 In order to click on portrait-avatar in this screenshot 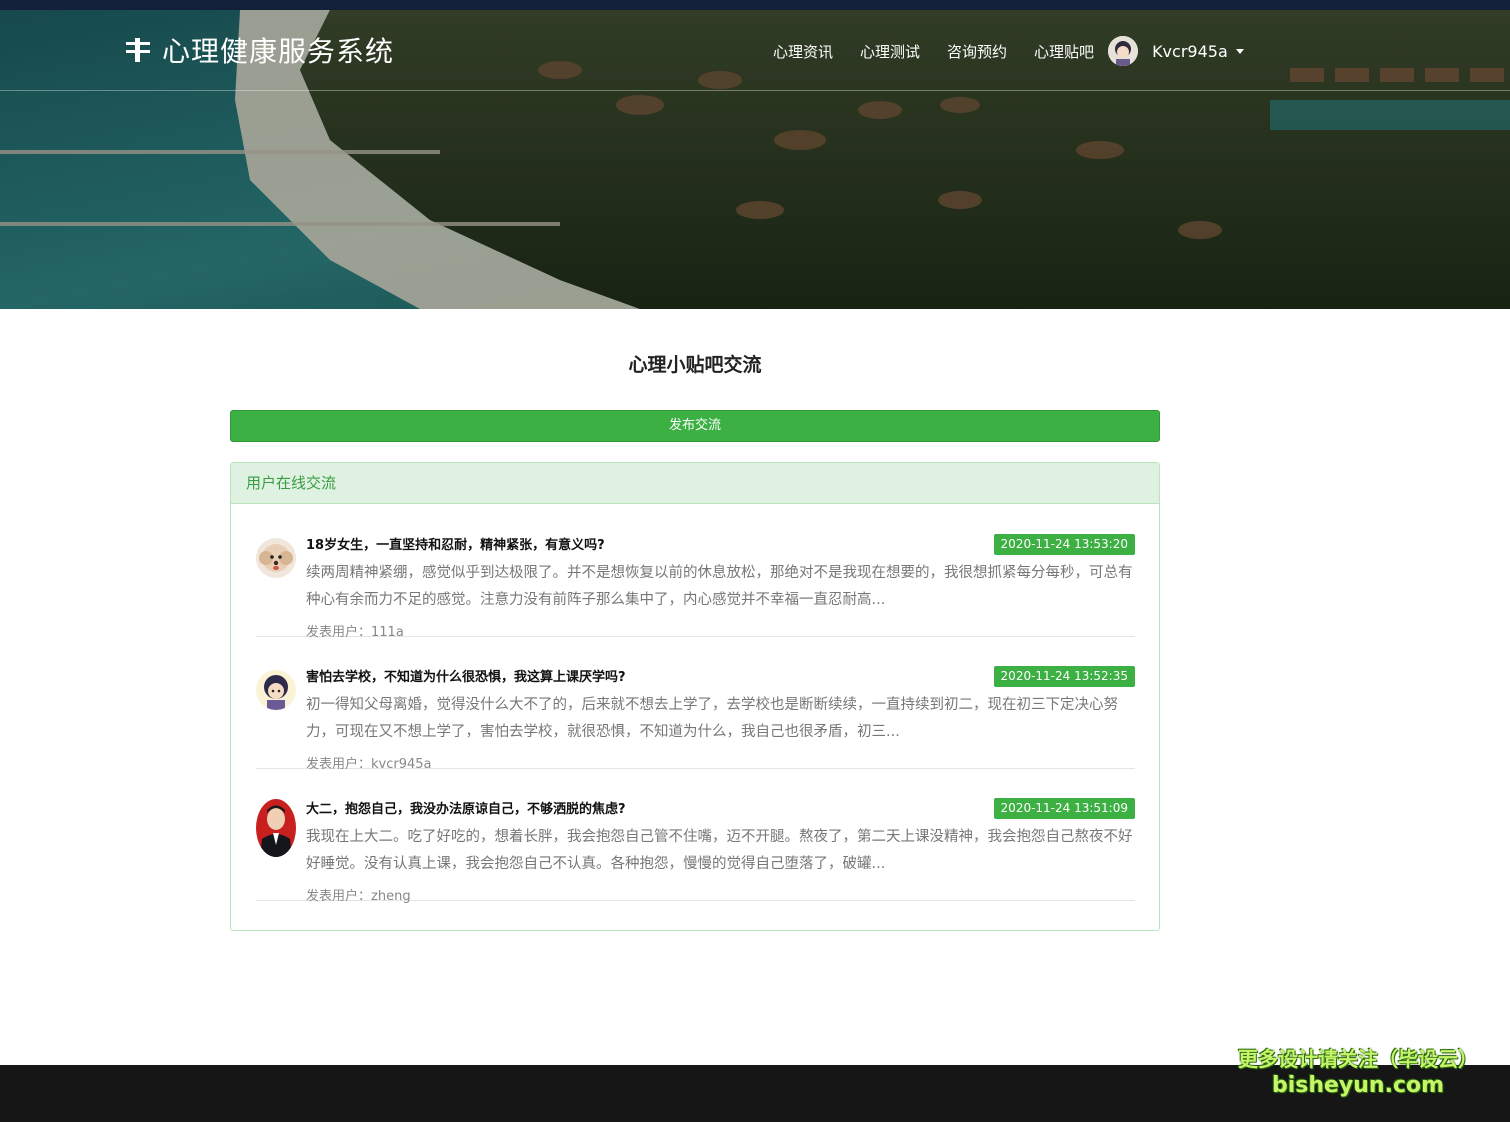, I will do `click(276, 828)`.